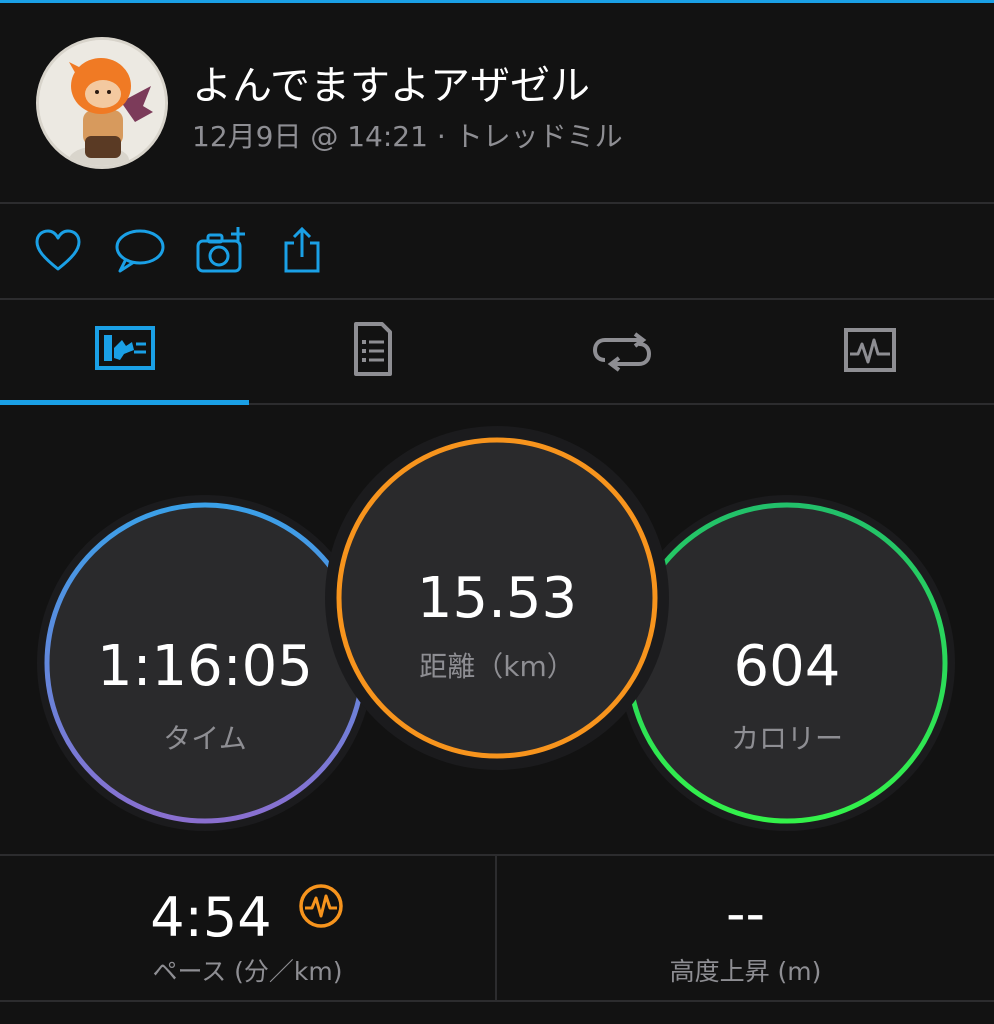 Image resolution: width=994 pixels, height=1024 pixels. I want to click on elevation-label: 高度上昇 (m), so click(745, 971).